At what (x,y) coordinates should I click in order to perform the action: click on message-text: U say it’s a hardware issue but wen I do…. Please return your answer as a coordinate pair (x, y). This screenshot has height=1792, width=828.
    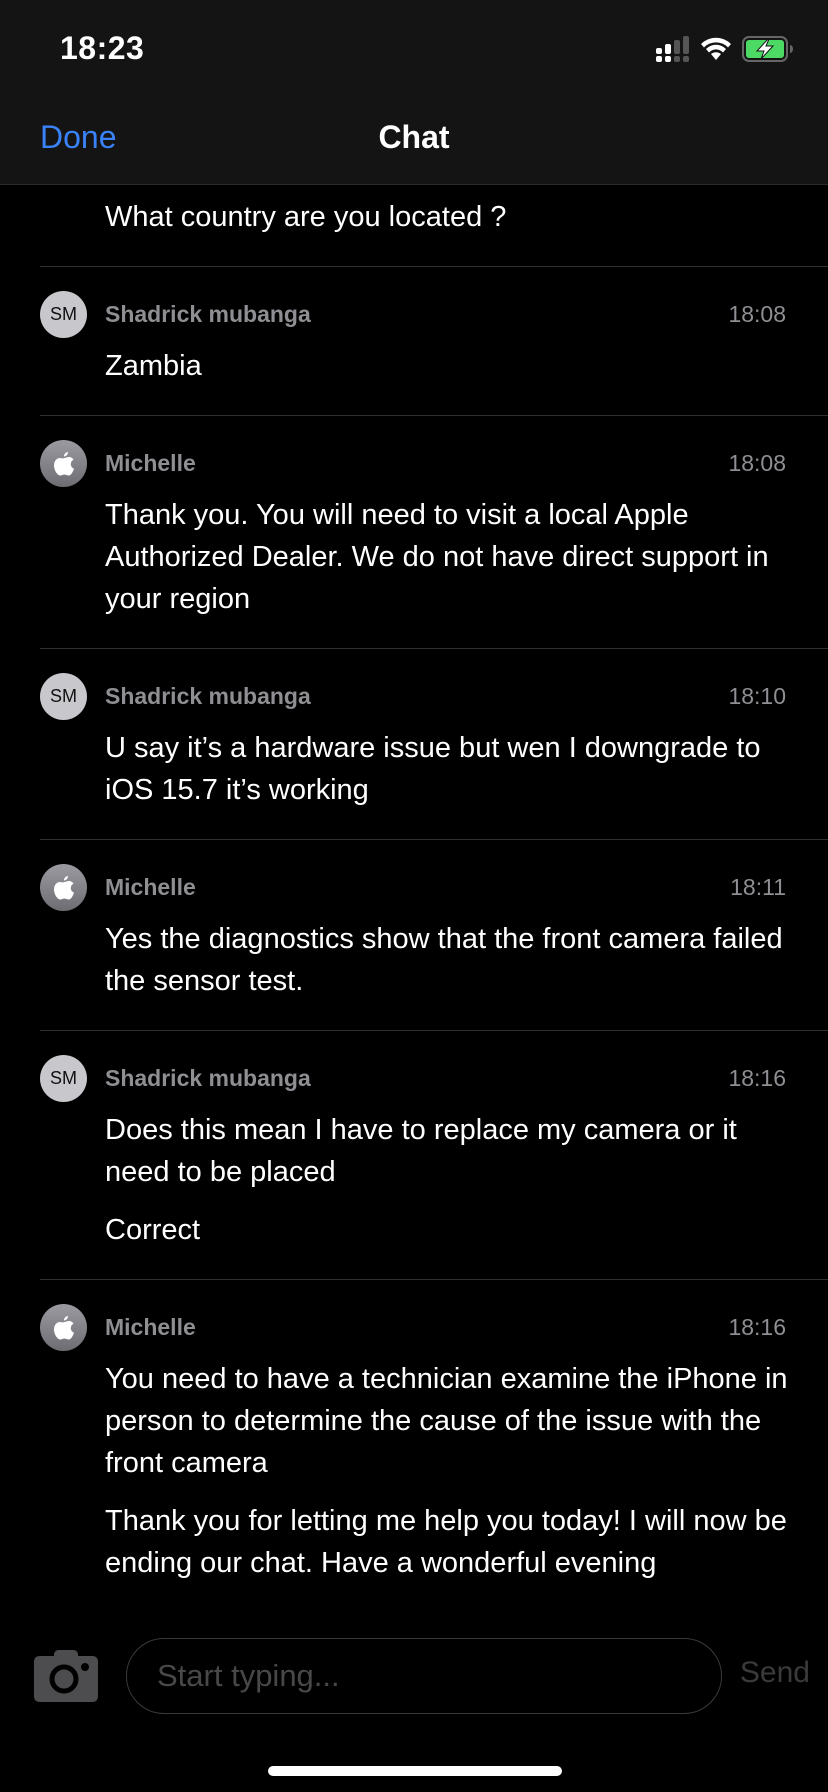
    Looking at the image, I should click on (433, 769).